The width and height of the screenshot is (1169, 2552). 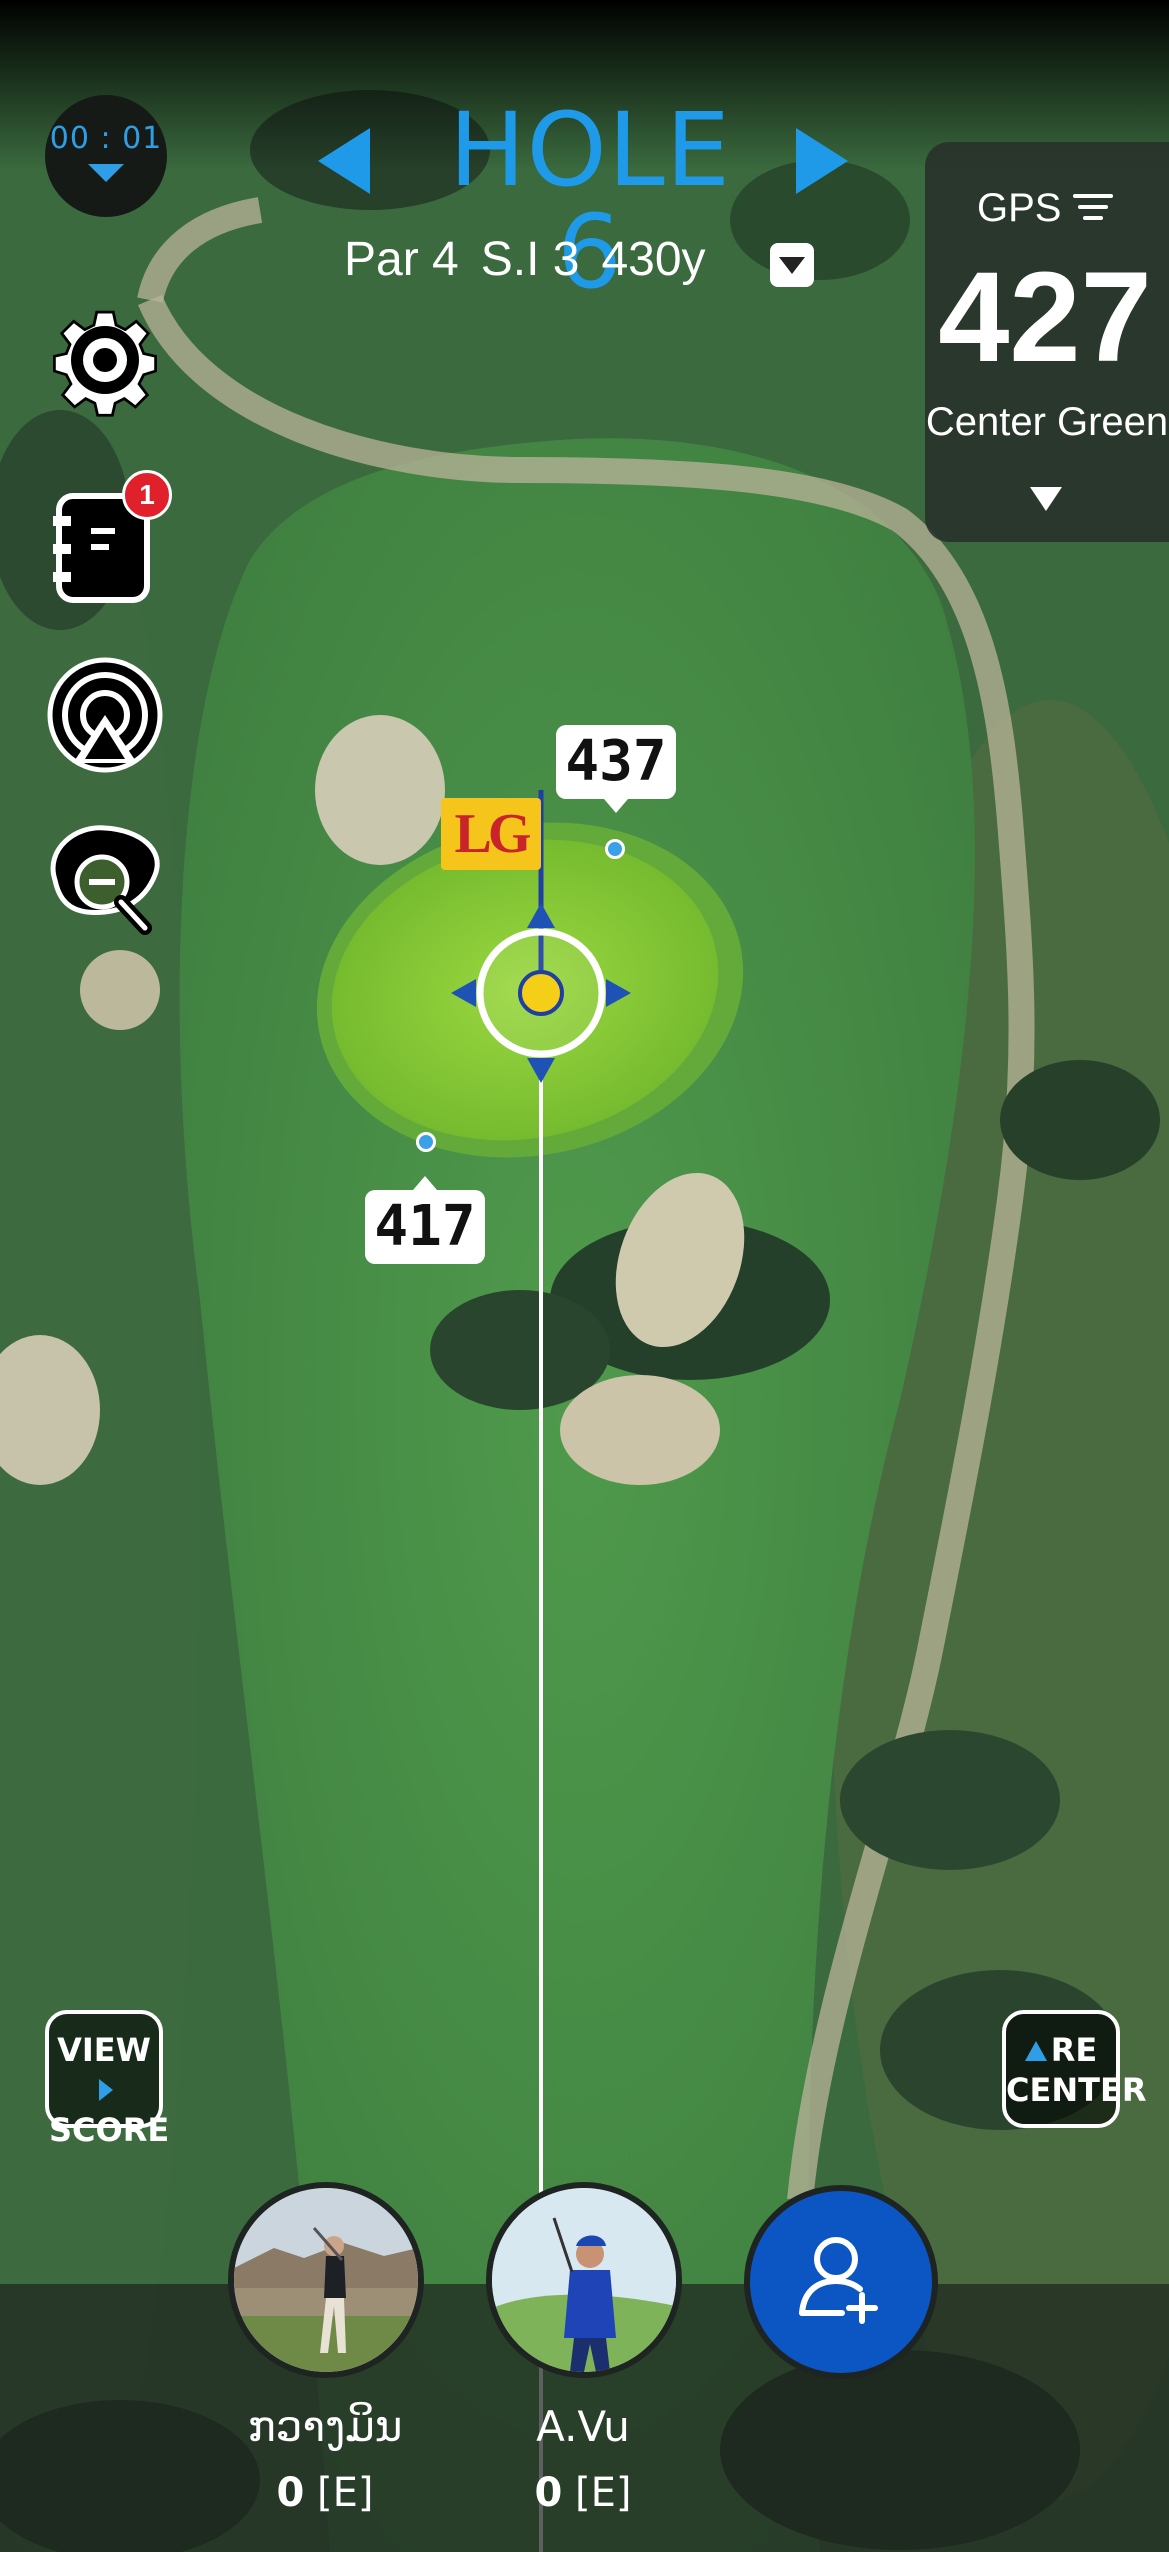 What do you see at coordinates (106, 138) in the screenshot?
I see `timer-value: 00 : 01` at bounding box center [106, 138].